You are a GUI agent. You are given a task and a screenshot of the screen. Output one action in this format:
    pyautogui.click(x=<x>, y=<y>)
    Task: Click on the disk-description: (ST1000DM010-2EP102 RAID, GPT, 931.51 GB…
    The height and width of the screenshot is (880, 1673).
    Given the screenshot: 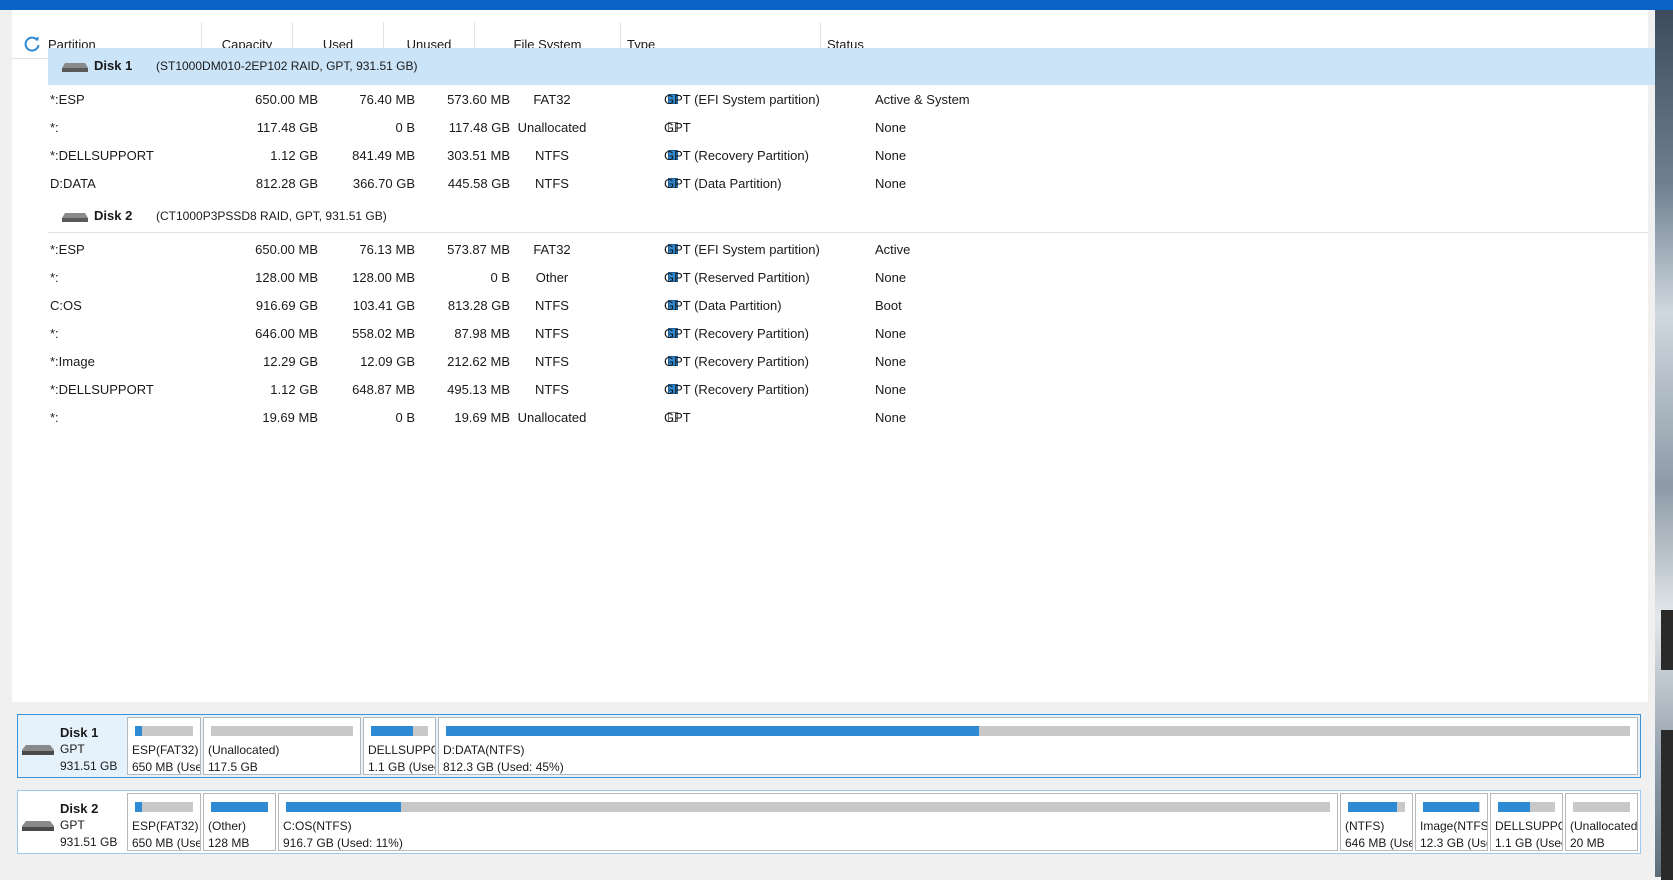 What is the action you would take?
    pyautogui.click(x=287, y=66)
    